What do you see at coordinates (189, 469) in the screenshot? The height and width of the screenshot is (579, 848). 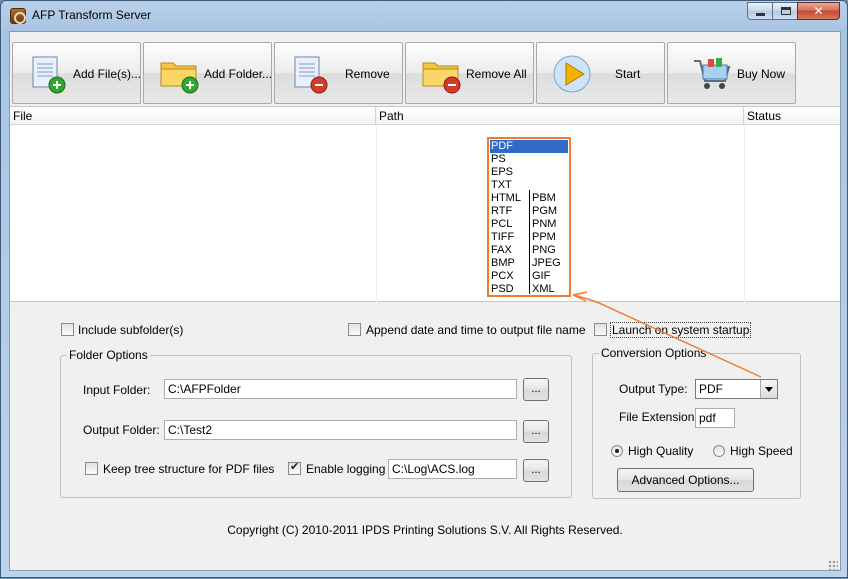 I see `keep-tree-label: Keep tree structure for PDF files` at bounding box center [189, 469].